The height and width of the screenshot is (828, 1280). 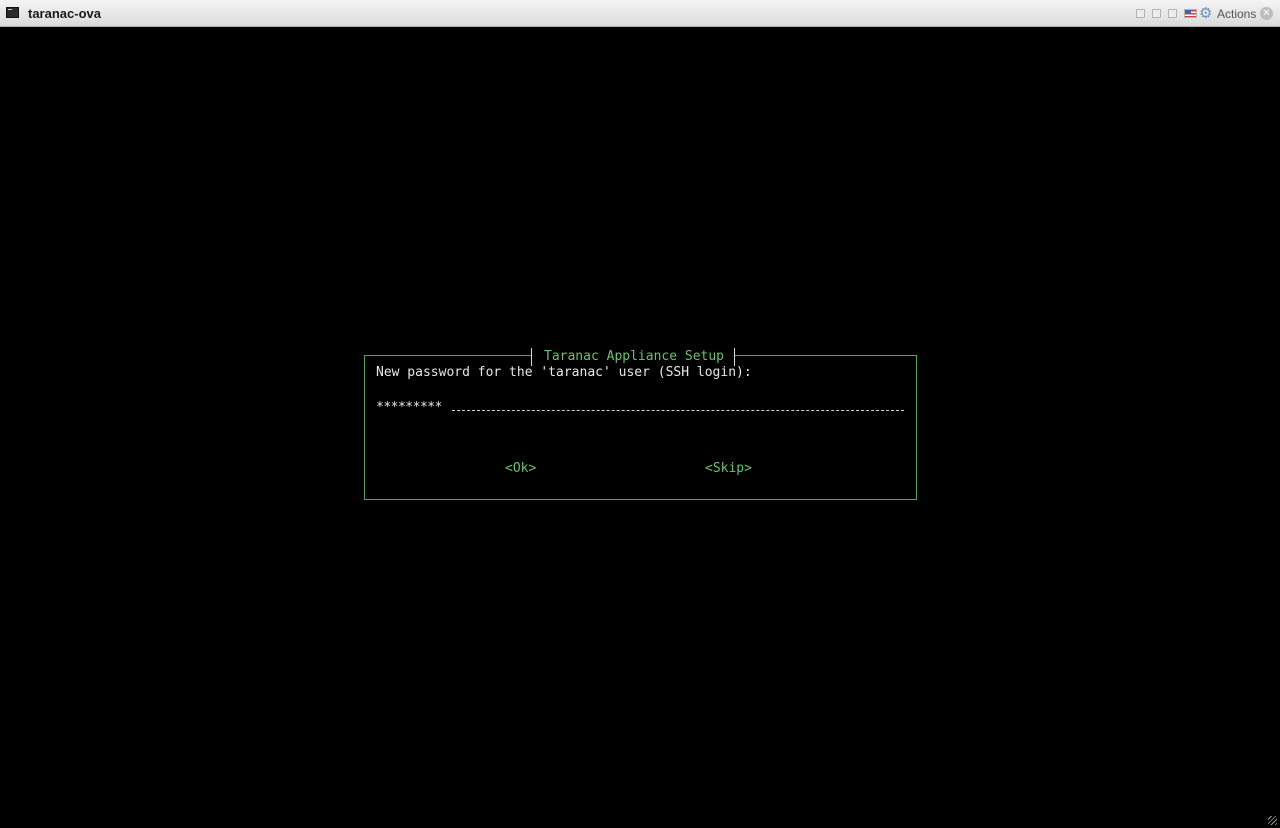 I want to click on window-titlebar: taranac-ova ⚙ Actions ✕, so click(x=640, y=13).